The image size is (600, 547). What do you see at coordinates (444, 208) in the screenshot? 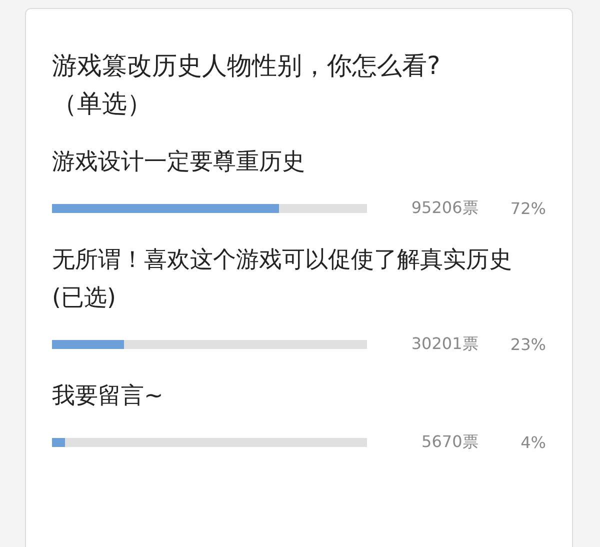
I see `vote-count: 95206票` at bounding box center [444, 208].